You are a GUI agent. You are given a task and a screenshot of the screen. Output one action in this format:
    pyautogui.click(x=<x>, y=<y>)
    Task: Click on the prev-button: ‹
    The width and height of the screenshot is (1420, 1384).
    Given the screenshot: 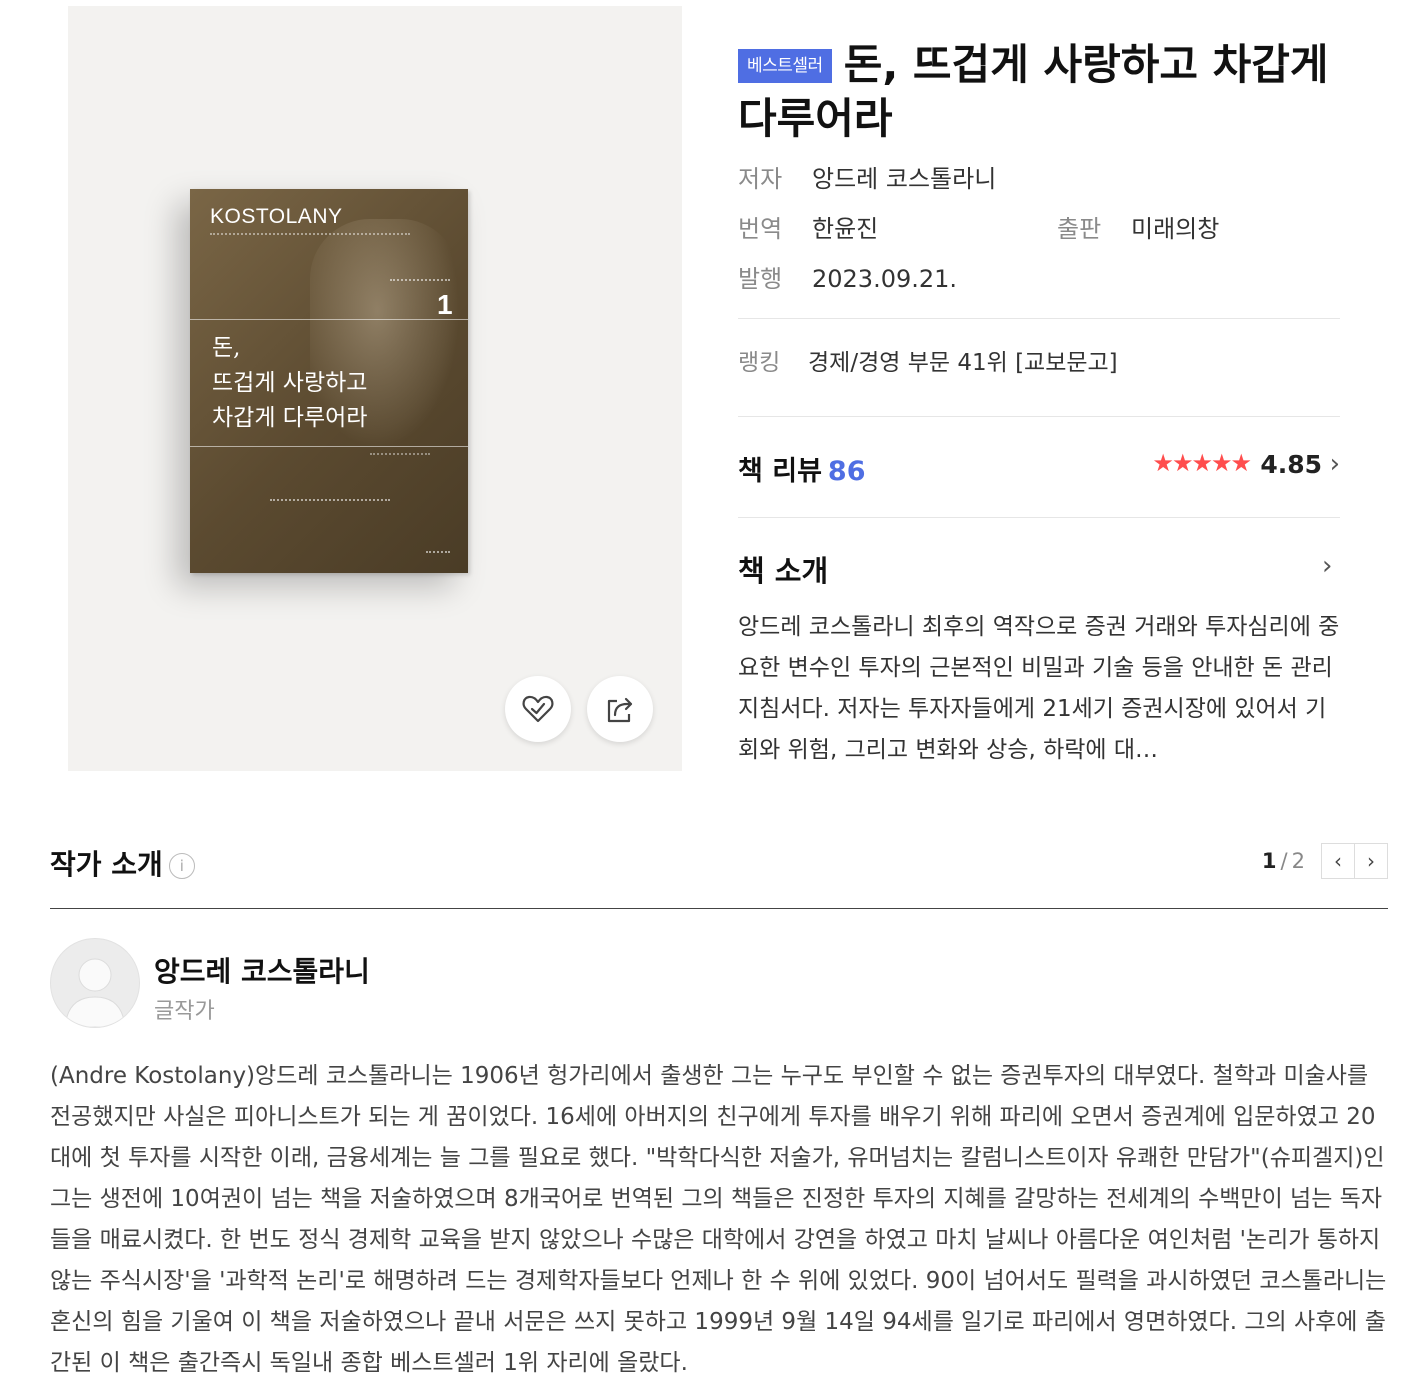 What is the action you would take?
    pyautogui.click(x=1338, y=861)
    